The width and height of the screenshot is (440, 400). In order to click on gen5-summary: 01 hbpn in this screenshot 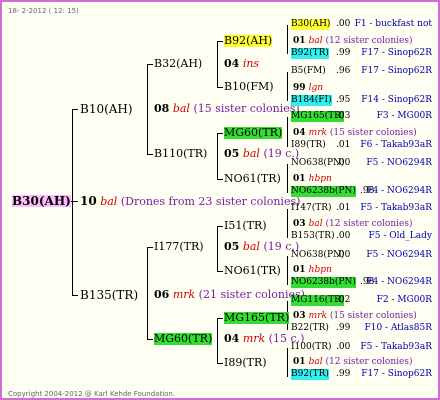, I will do `click(312, 179)`.